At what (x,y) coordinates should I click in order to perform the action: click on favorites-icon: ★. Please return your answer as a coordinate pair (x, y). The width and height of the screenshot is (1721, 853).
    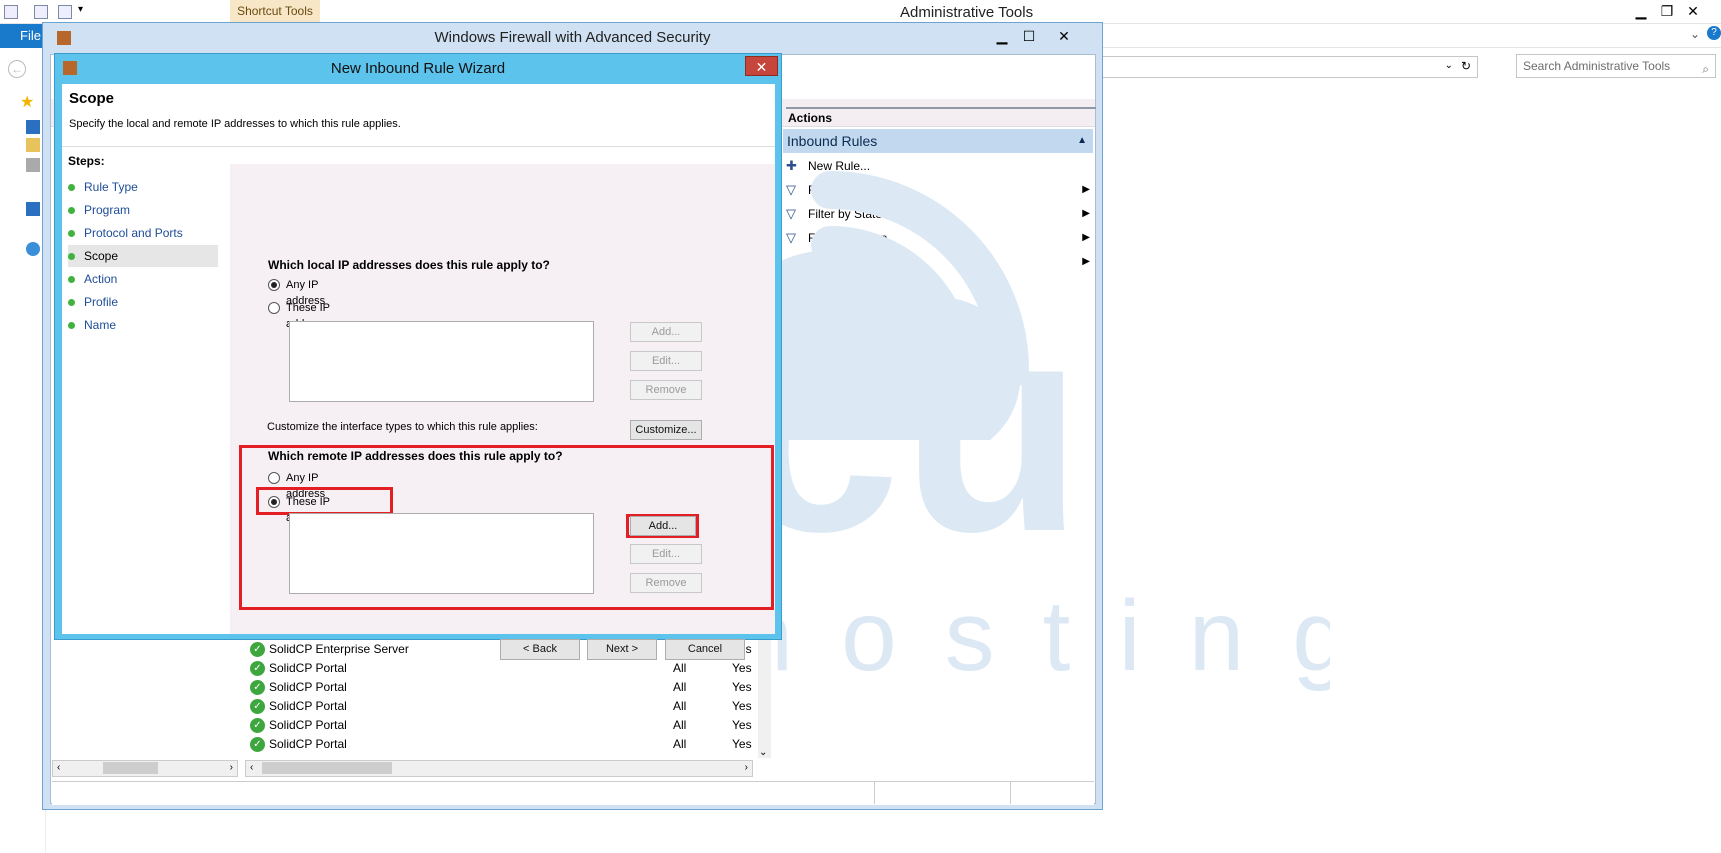
    Looking at the image, I should click on (27, 102).